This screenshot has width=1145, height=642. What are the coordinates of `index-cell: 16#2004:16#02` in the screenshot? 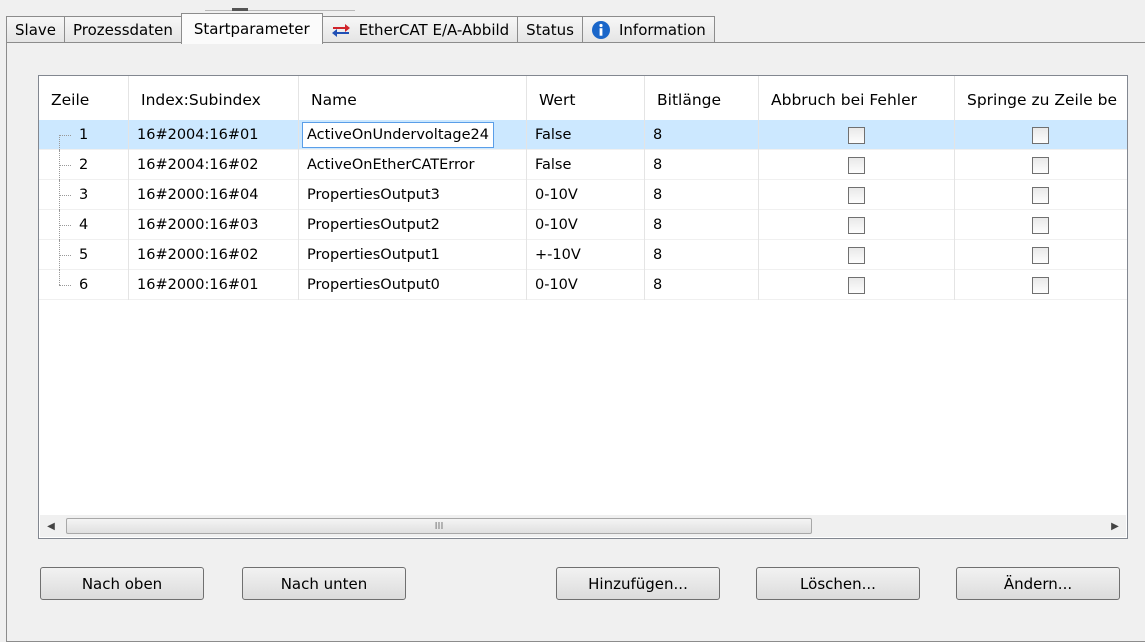 It's located at (214, 165).